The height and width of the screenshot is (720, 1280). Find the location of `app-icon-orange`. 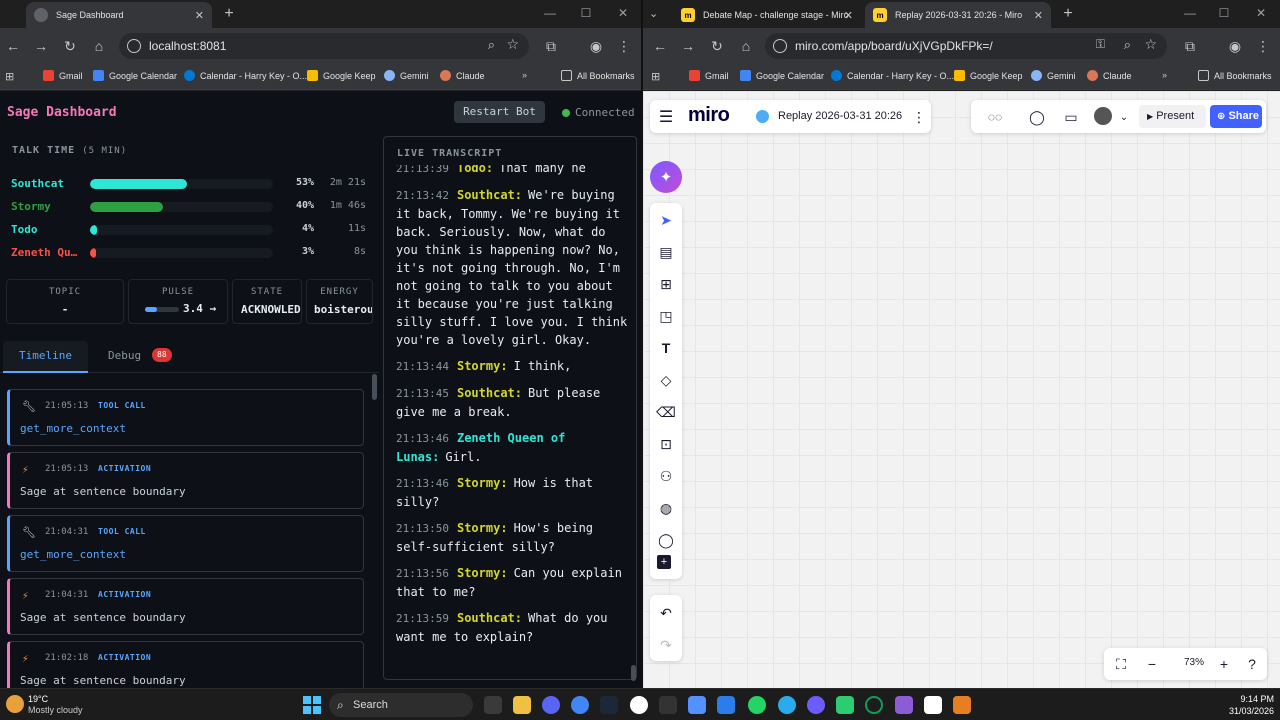

app-icon-orange is located at coordinates (962, 705).